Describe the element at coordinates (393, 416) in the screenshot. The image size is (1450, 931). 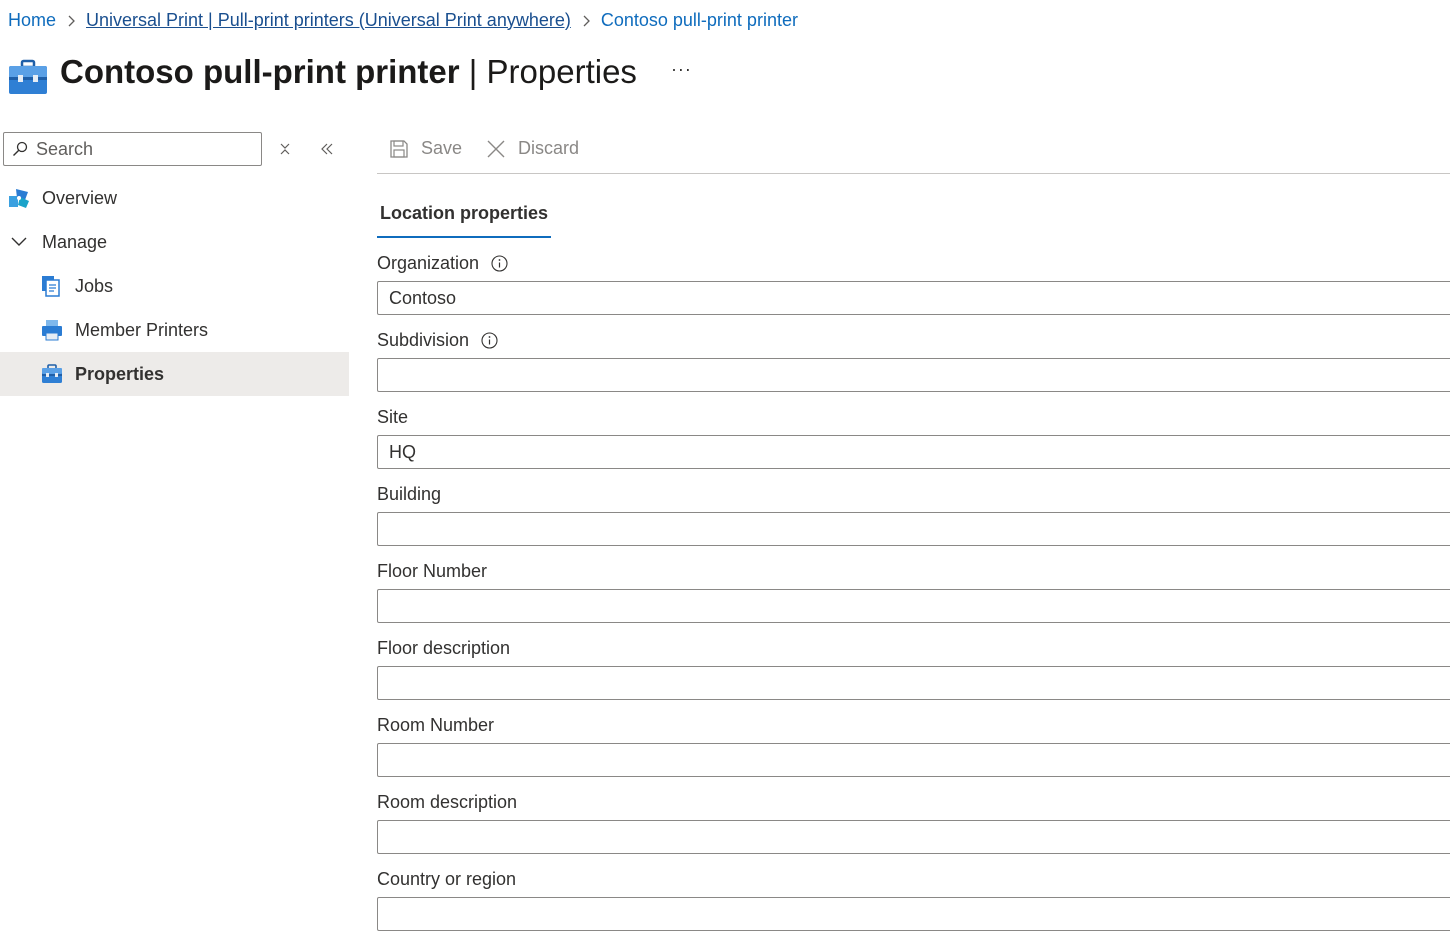
I see `field-label-site: Site` at that location.